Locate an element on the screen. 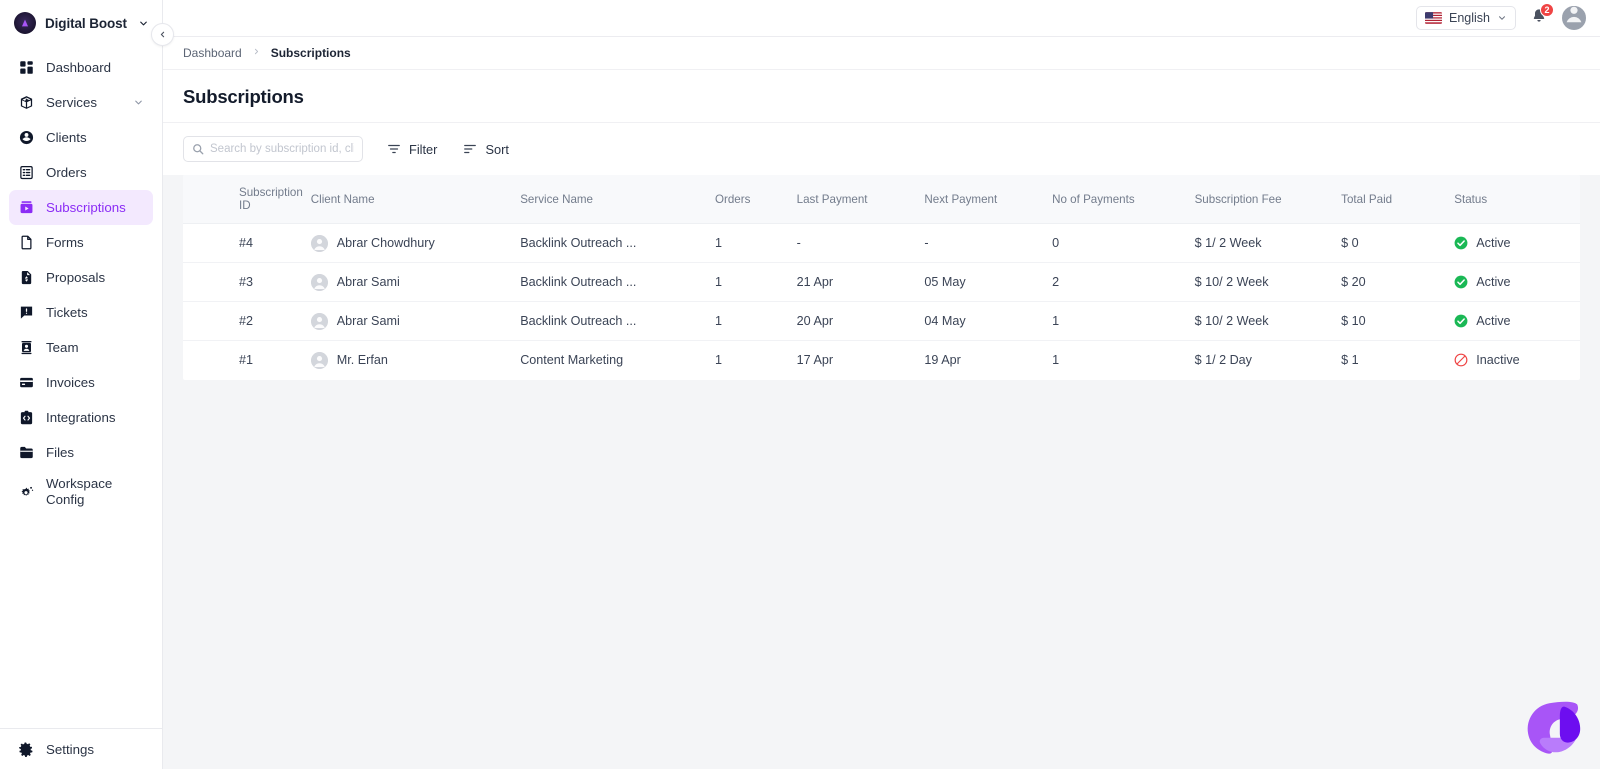 The width and height of the screenshot is (1600, 769). sidebar-item-workspace-config: Workspace Config is located at coordinates (81, 492).